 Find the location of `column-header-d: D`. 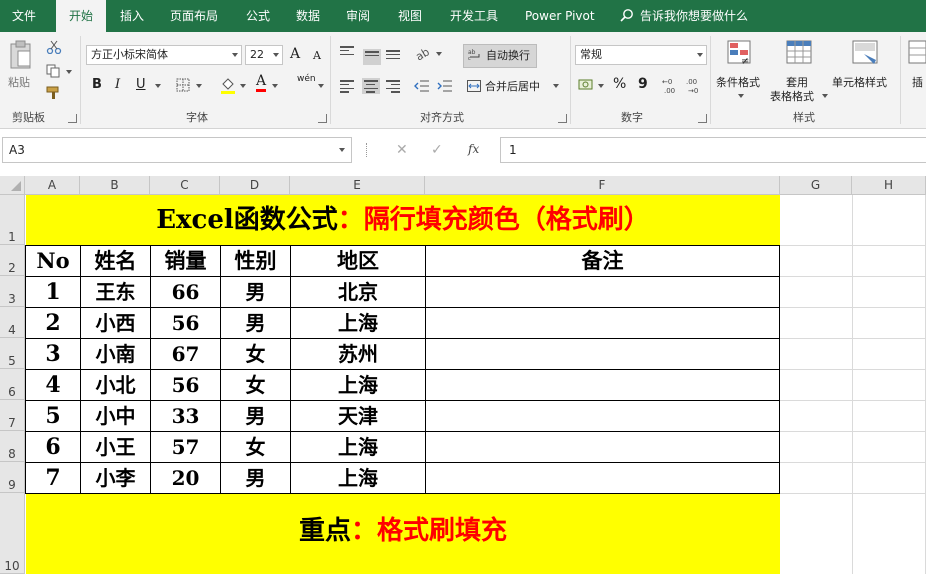

column-header-d: D is located at coordinates (255, 185).